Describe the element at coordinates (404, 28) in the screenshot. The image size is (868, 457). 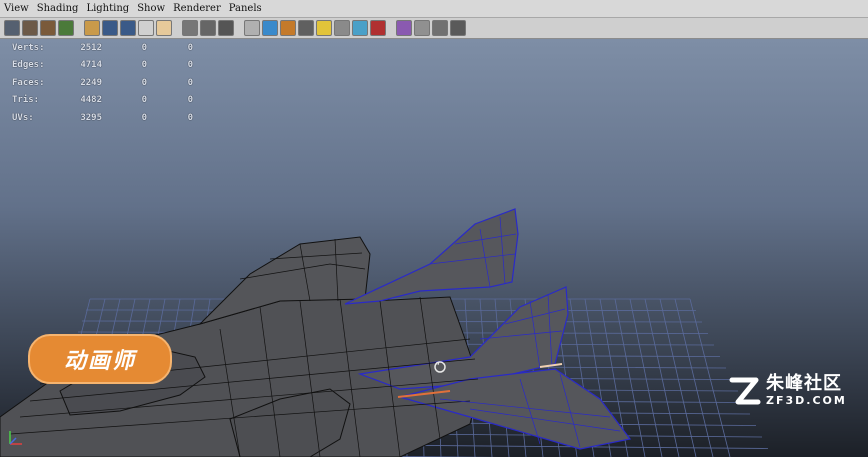
I see `isolate-select-icon` at that location.